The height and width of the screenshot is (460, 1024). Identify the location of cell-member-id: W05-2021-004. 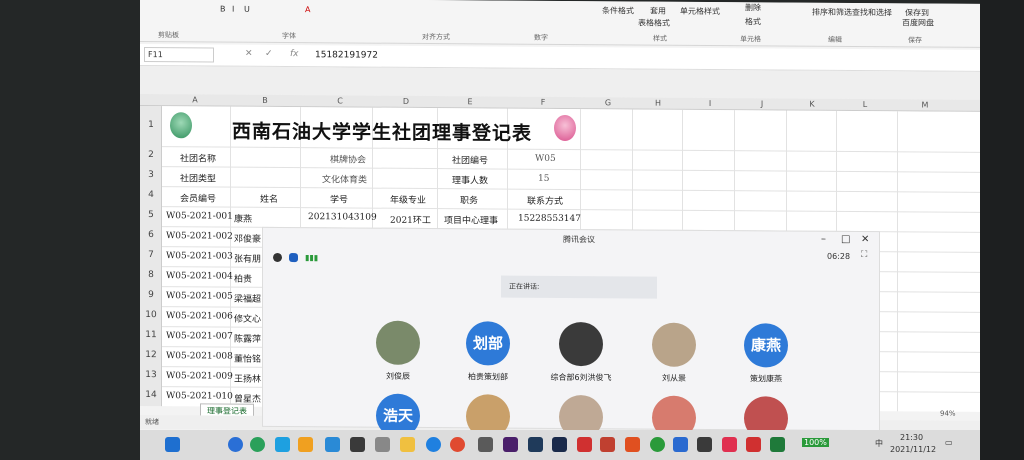
(199, 276).